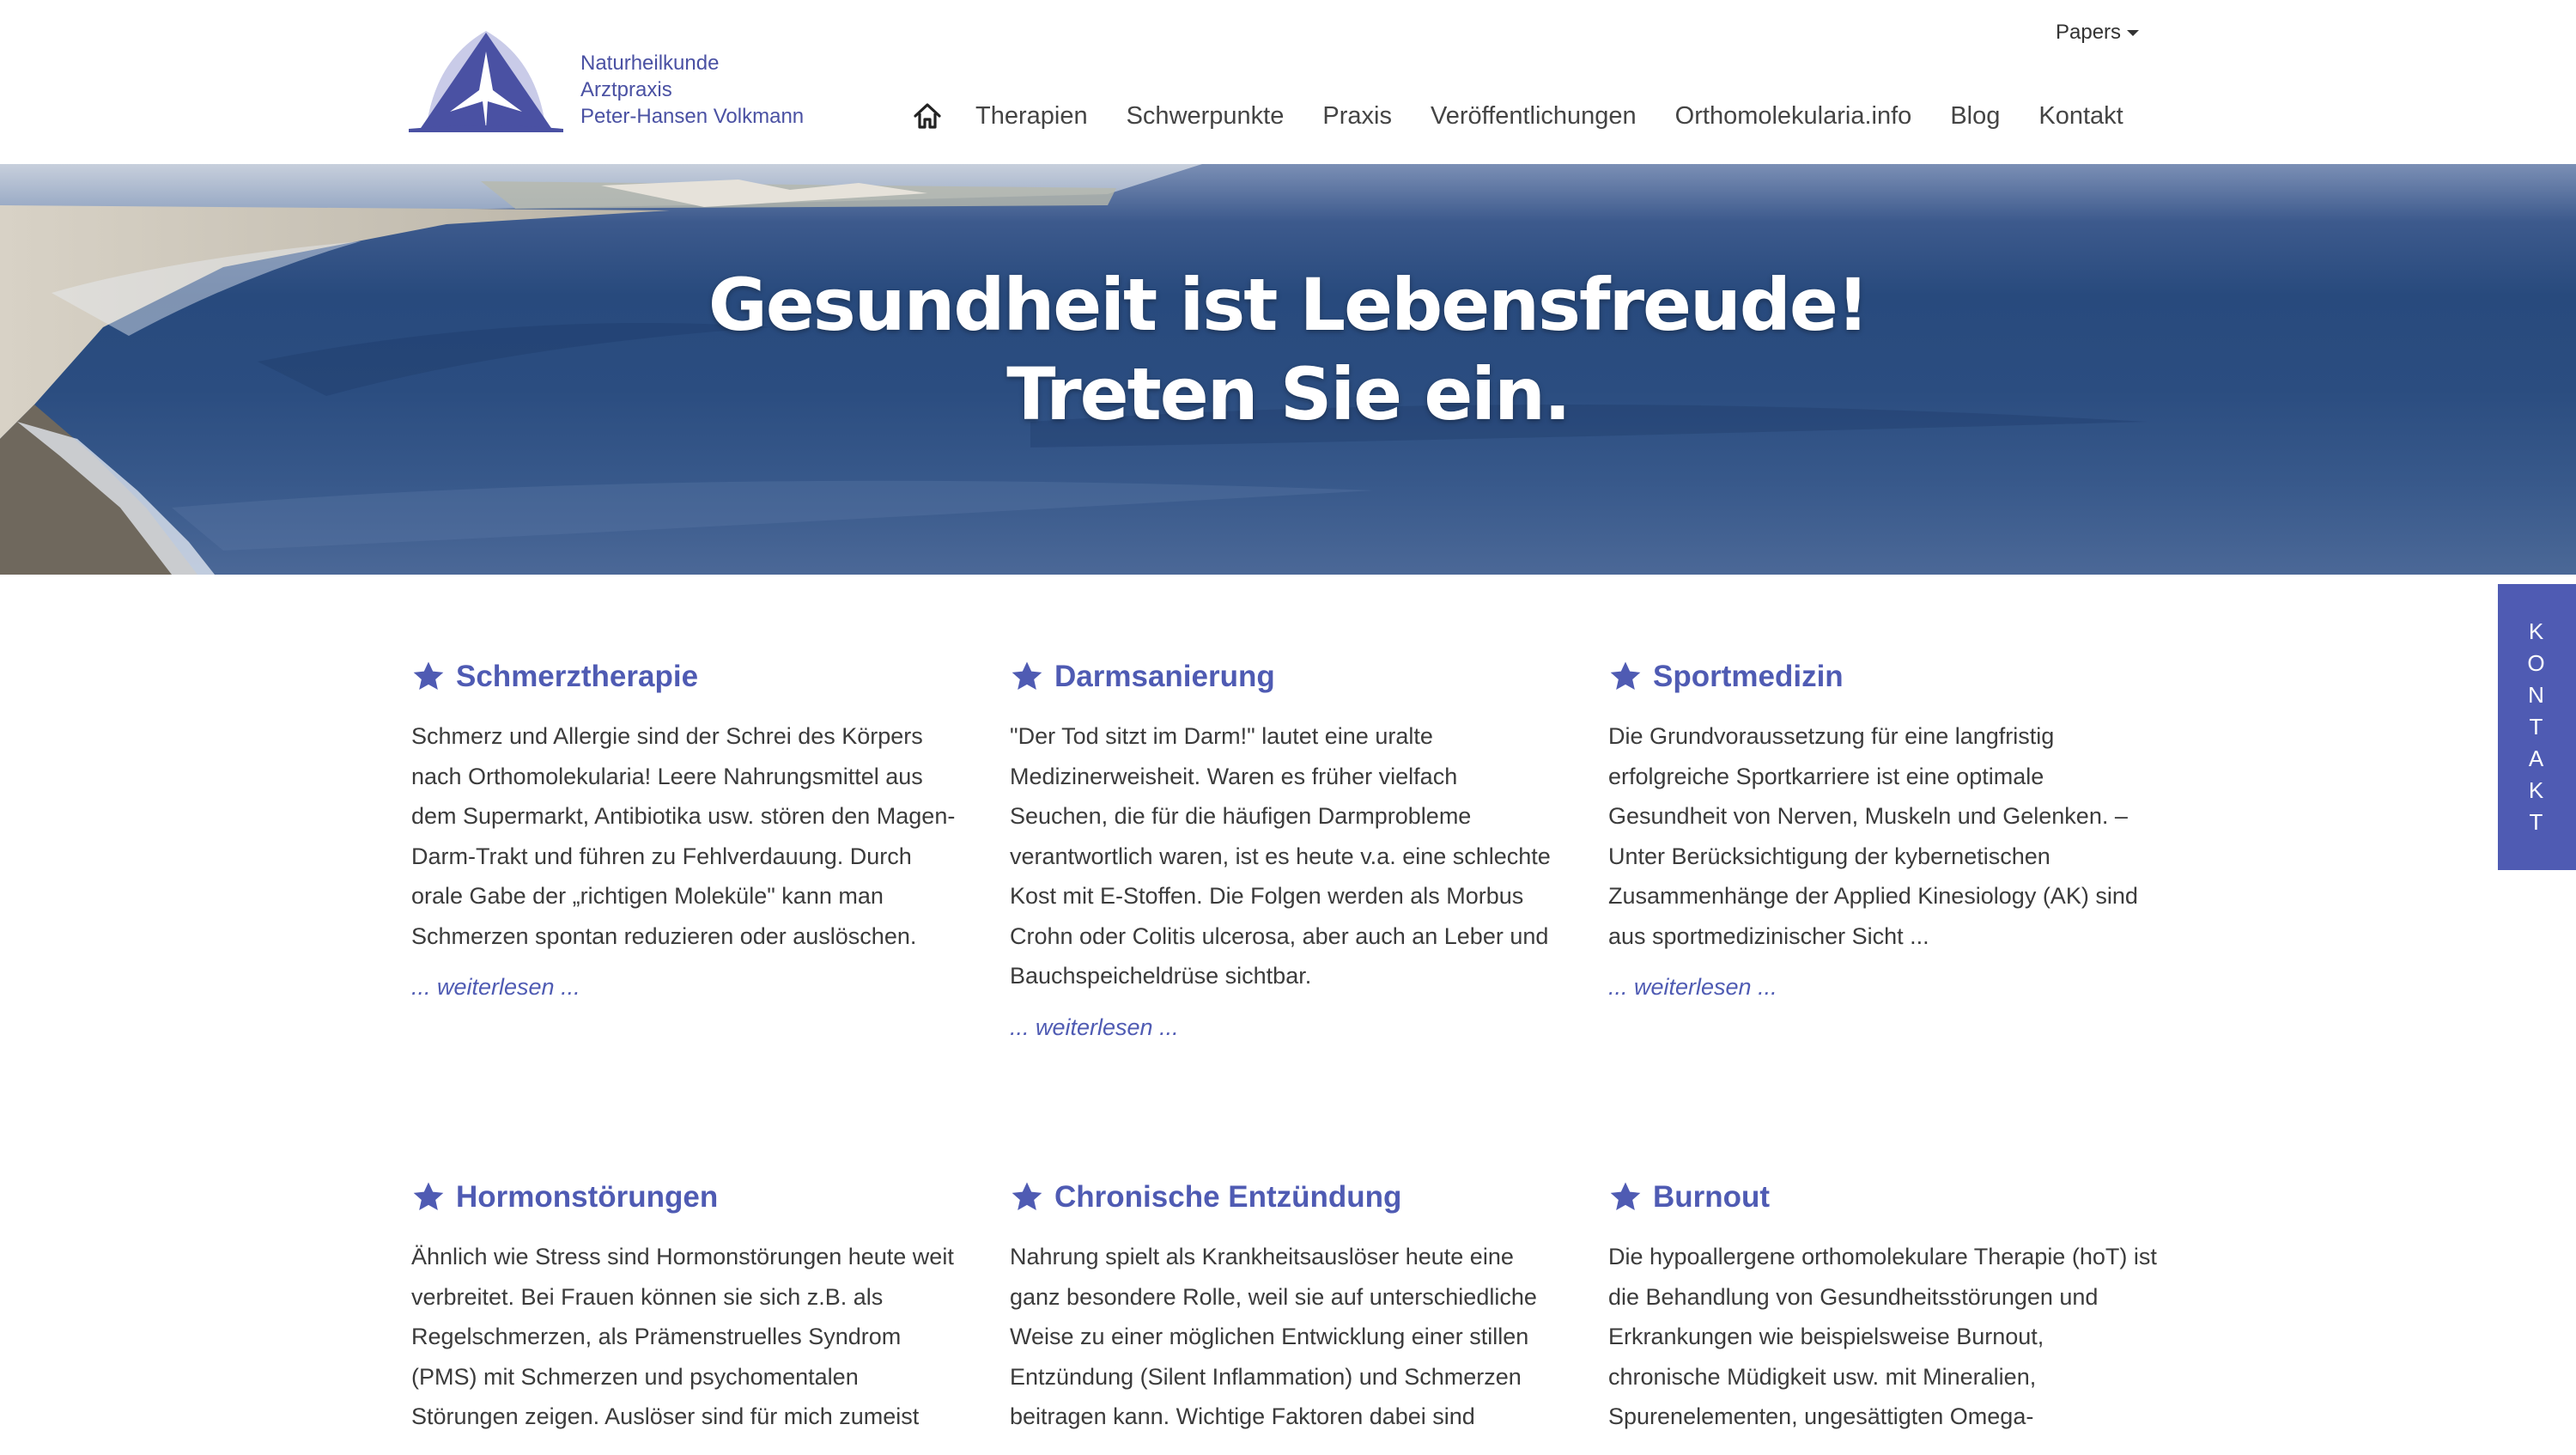  I want to click on card-title-text: Hormonstörungen, so click(587, 1197).